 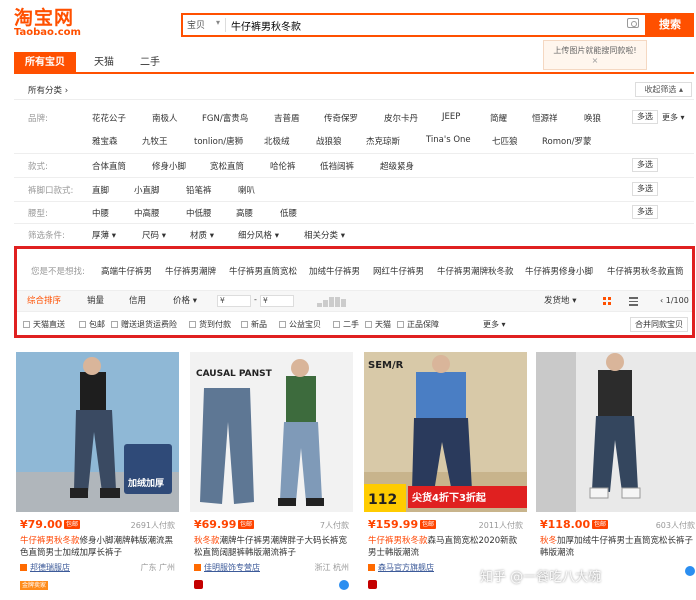 What do you see at coordinates (663, 89) in the screenshot?
I see `collapse-filter-button: 收起筛选 ▴` at bounding box center [663, 89].